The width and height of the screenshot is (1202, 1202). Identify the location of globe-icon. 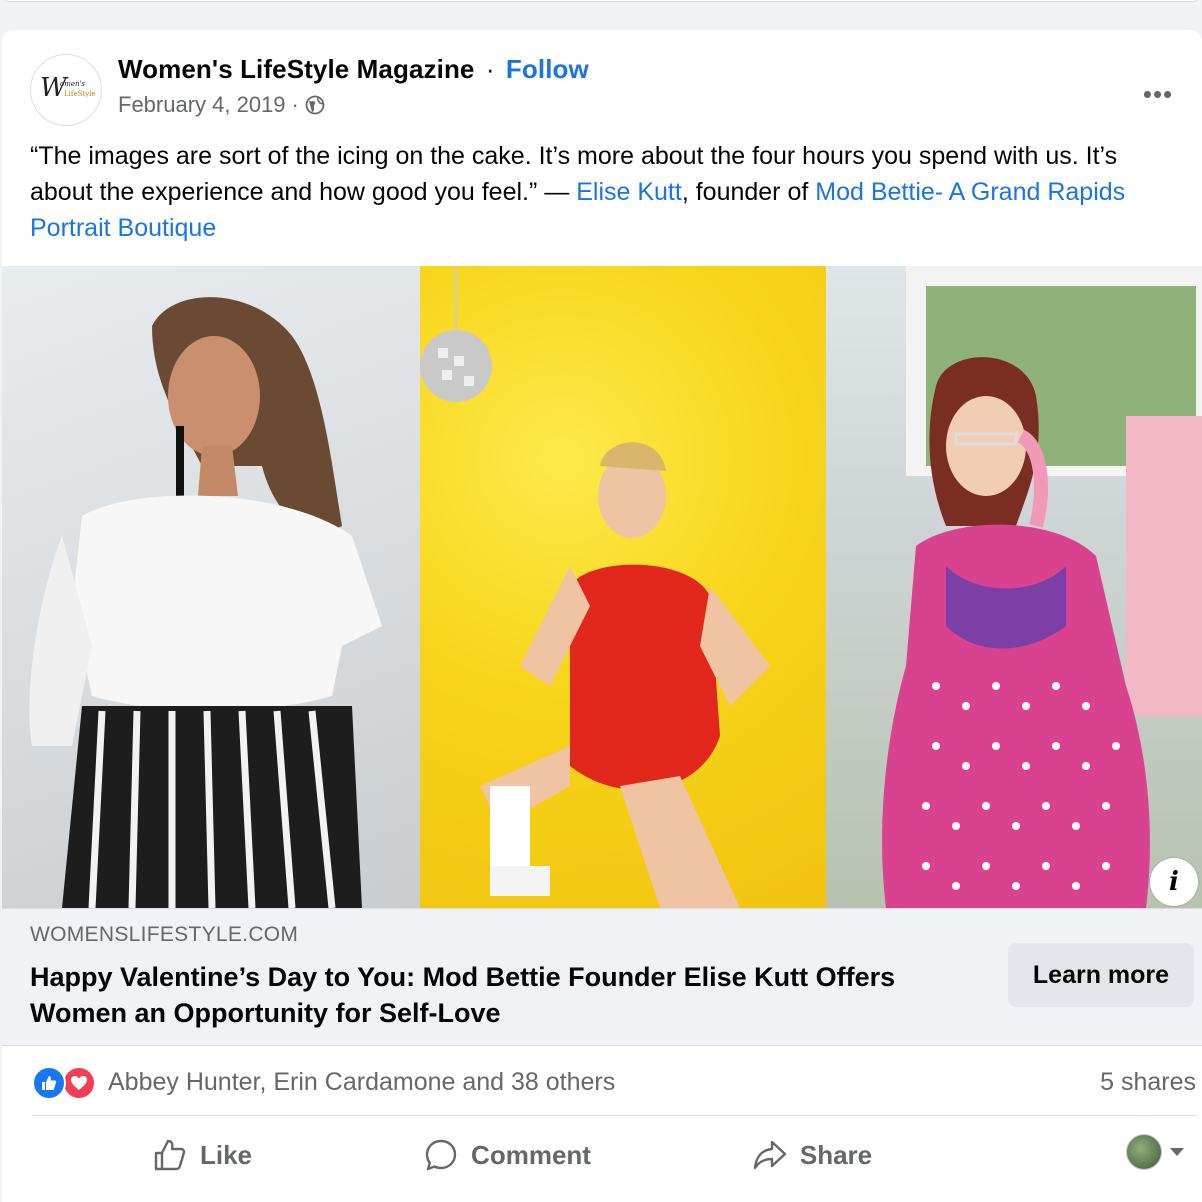
(315, 105).